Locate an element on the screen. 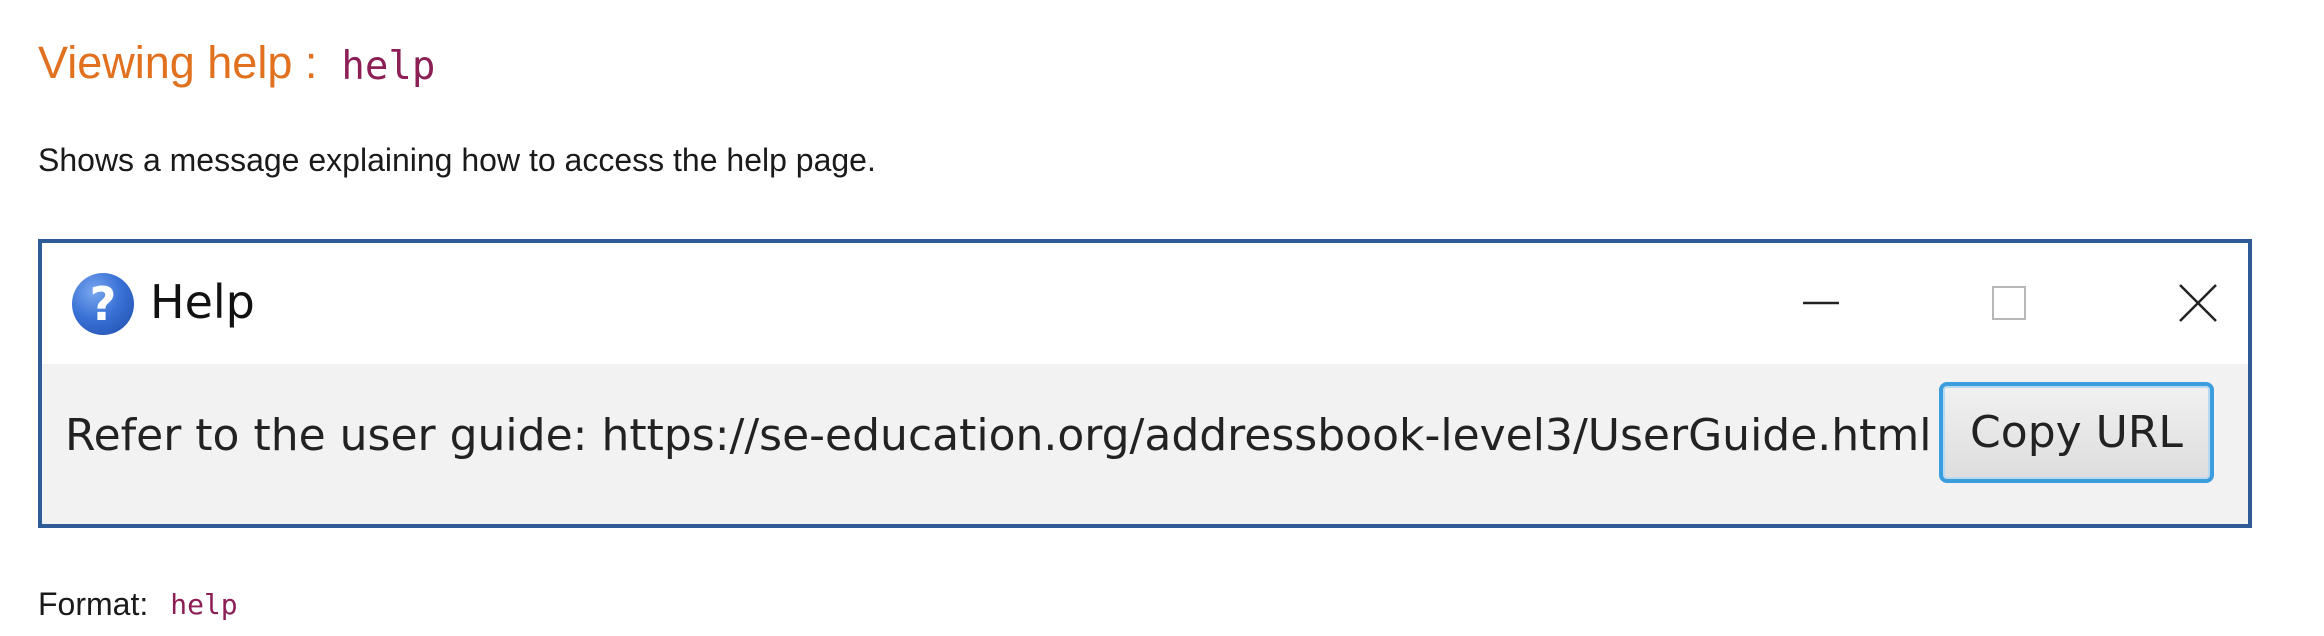  format-line: Format: help is located at coordinates (138, 604).